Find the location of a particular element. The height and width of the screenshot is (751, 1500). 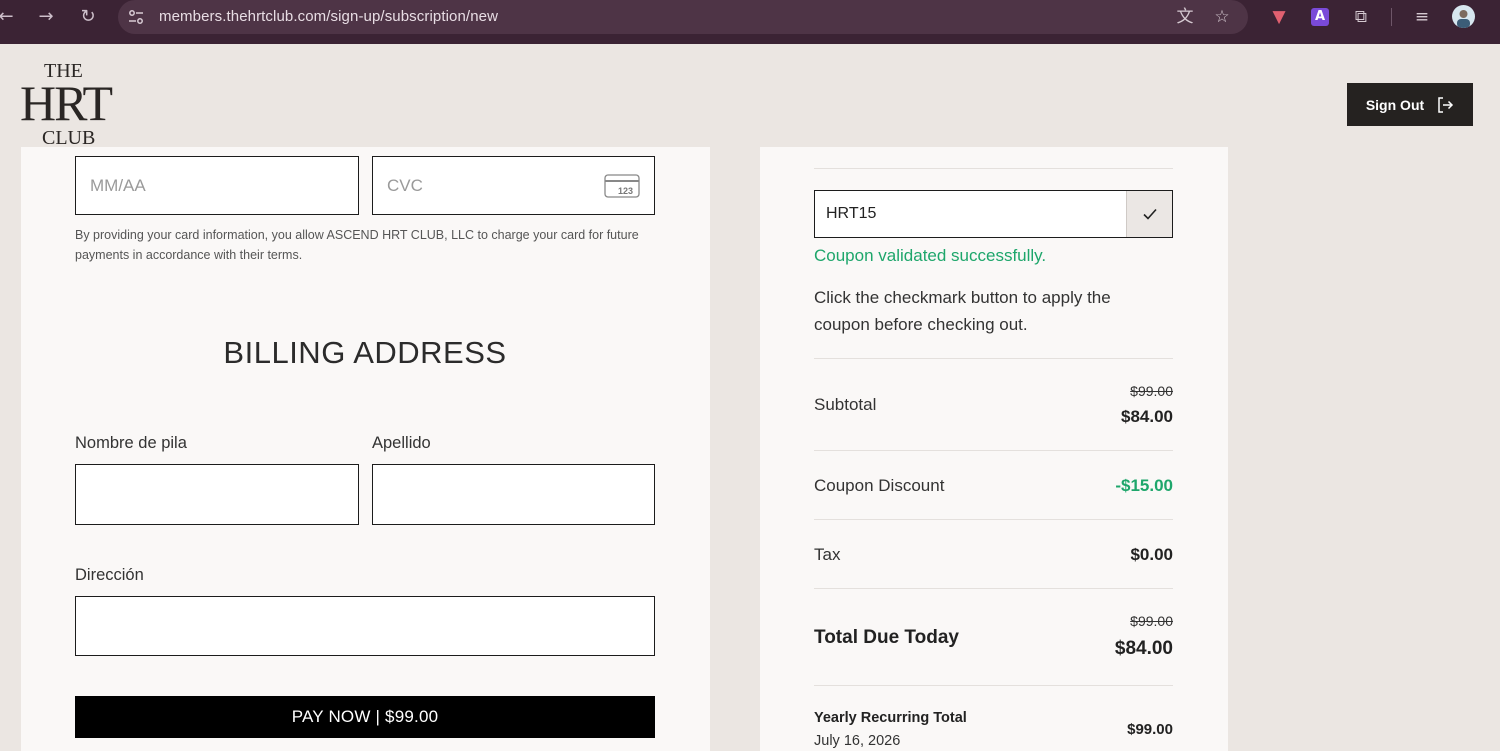

recurring-date: July 16, 2026 is located at coordinates (857, 741).